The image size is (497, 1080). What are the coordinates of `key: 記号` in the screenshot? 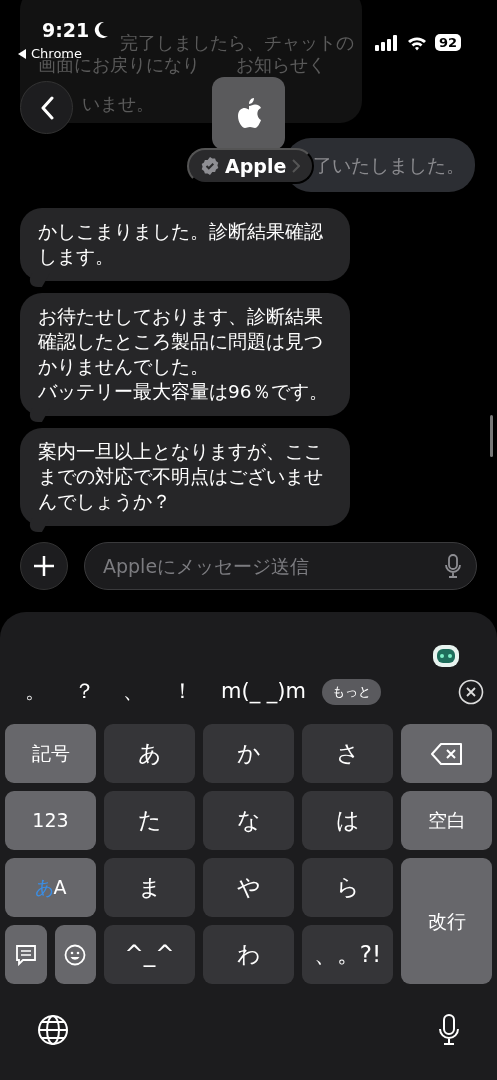 It's located at (50, 753).